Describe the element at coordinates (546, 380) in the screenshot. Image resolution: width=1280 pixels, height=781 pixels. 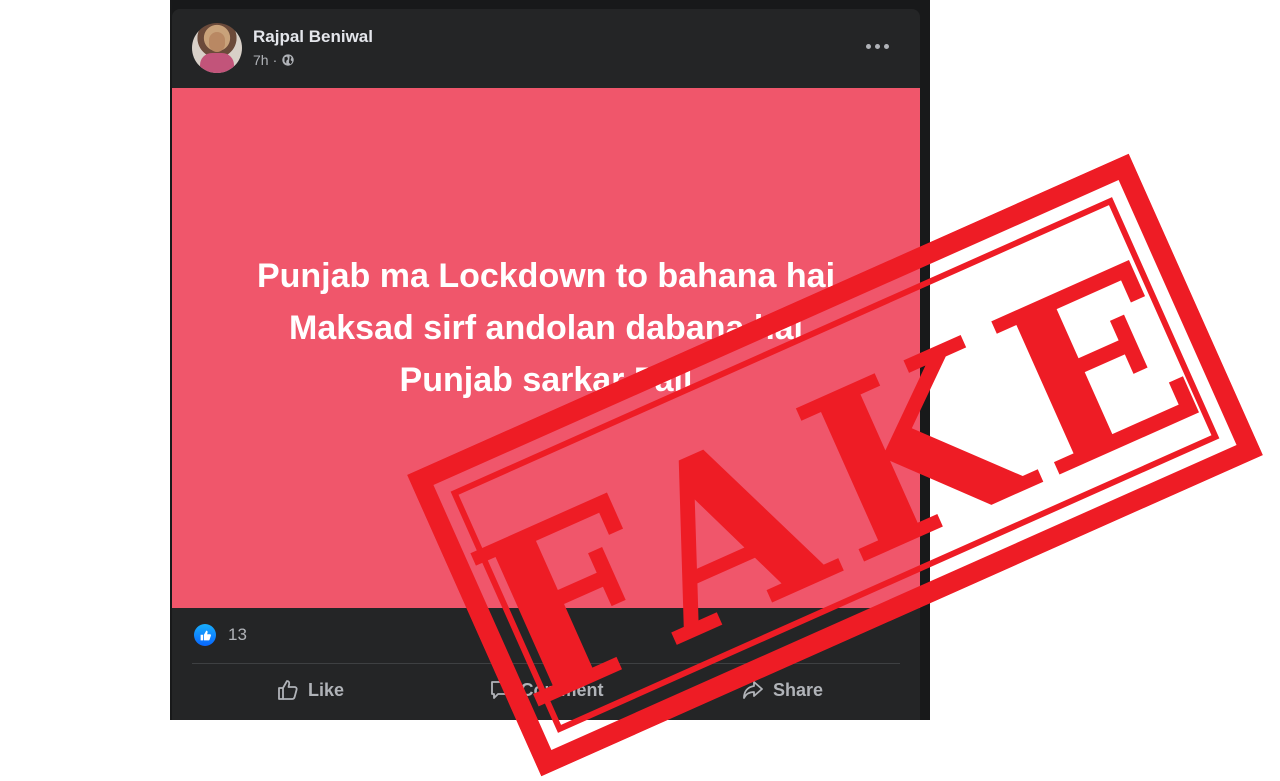
I see `post-line-3: Punjab sarkar Fail` at that location.